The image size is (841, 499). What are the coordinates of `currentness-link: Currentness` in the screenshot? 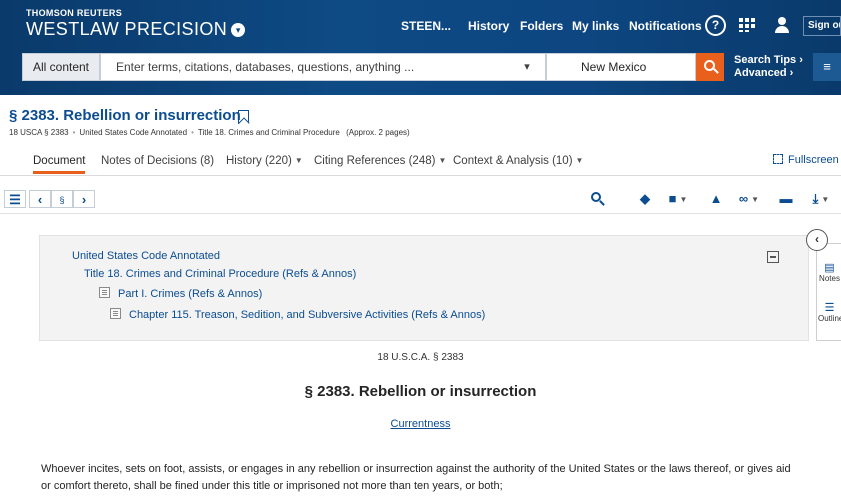 It's located at (421, 424).